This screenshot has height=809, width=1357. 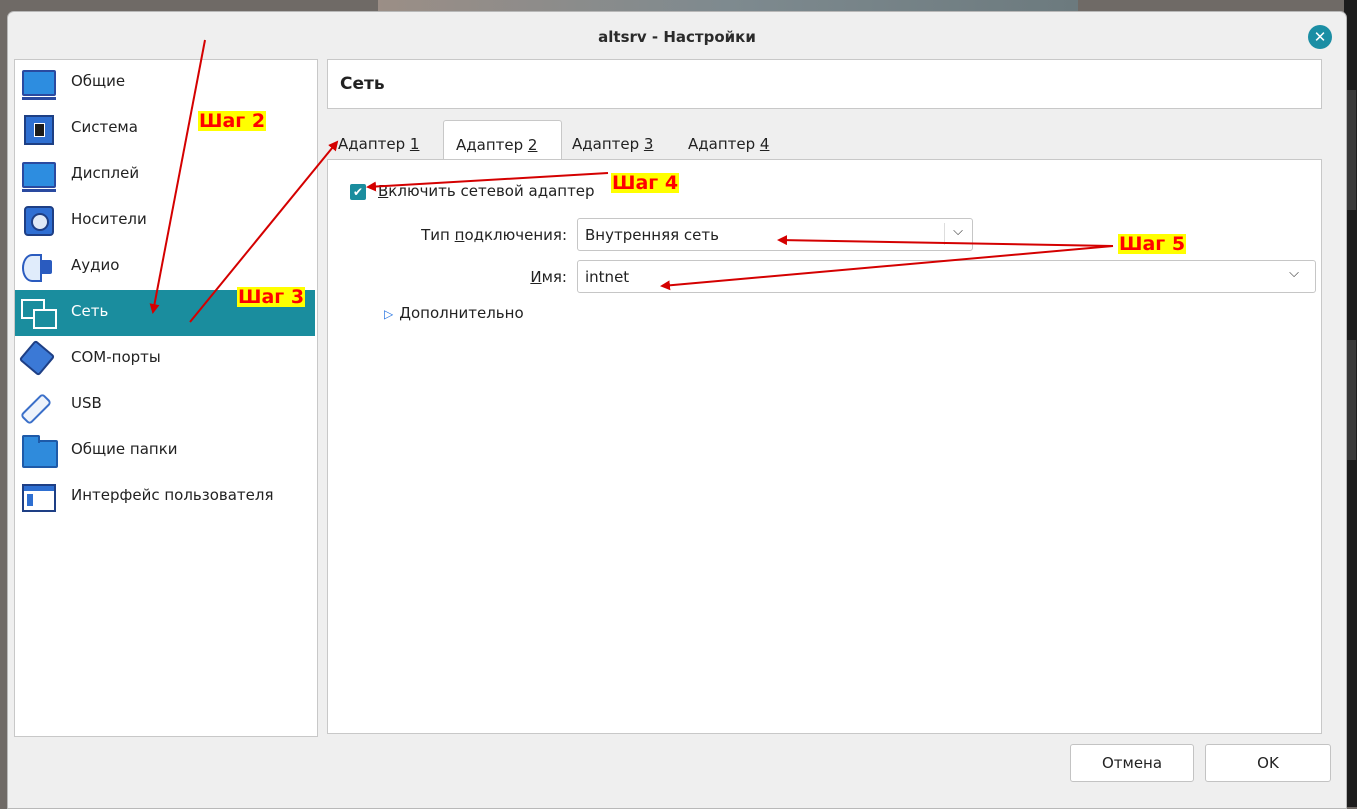 I want to click on network-icon, so click(x=38, y=313).